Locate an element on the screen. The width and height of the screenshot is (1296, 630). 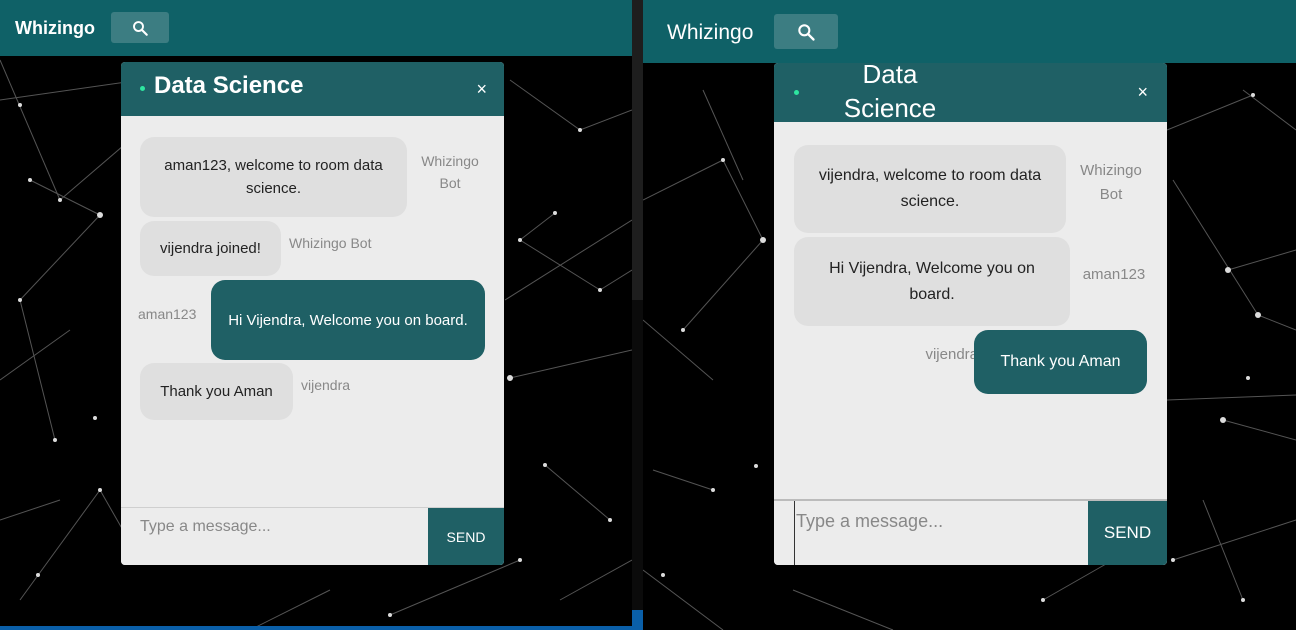
message-bubble: vijendra, welcome to room data science. is located at coordinates (930, 189).